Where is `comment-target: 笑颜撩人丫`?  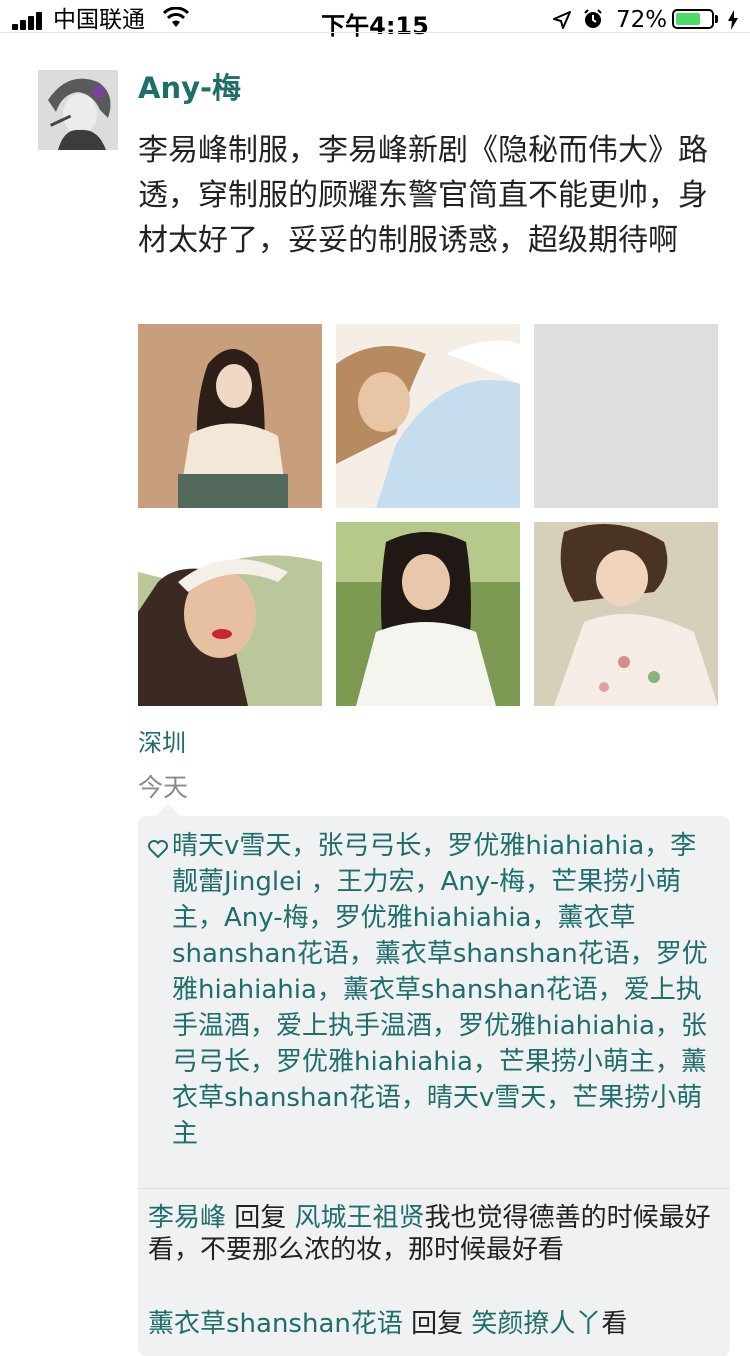
comment-target: 笑颜撩人丫 is located at coordinates (536, 1324).